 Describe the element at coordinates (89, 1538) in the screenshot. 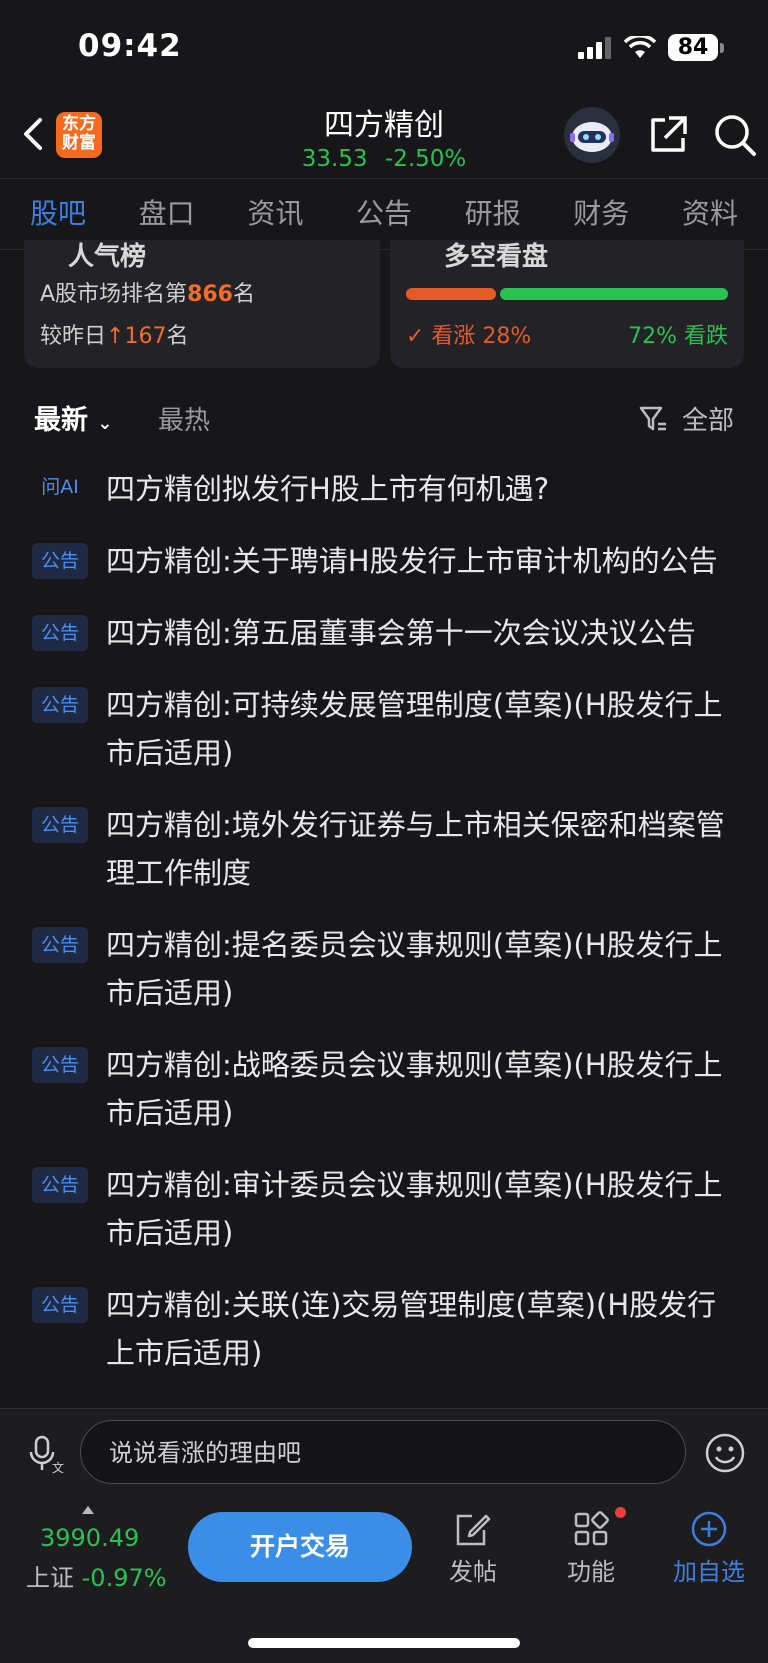

I see `index-value: 3990.49` at that location.